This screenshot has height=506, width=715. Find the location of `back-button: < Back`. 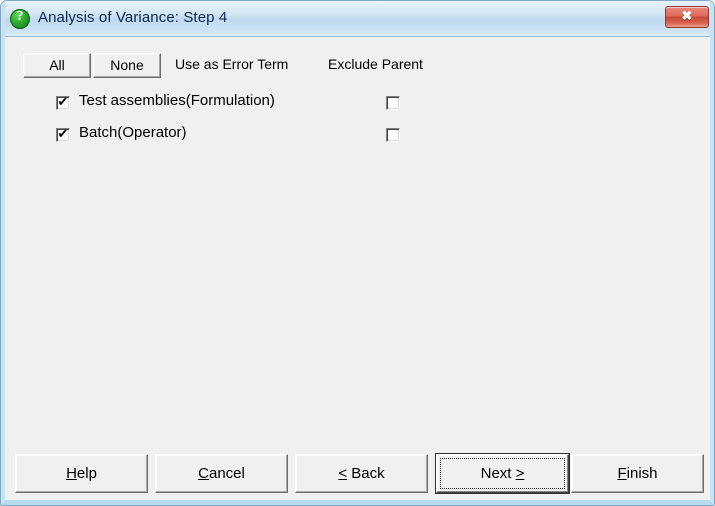

back-button: < Back is located at coordinates (361, 473).